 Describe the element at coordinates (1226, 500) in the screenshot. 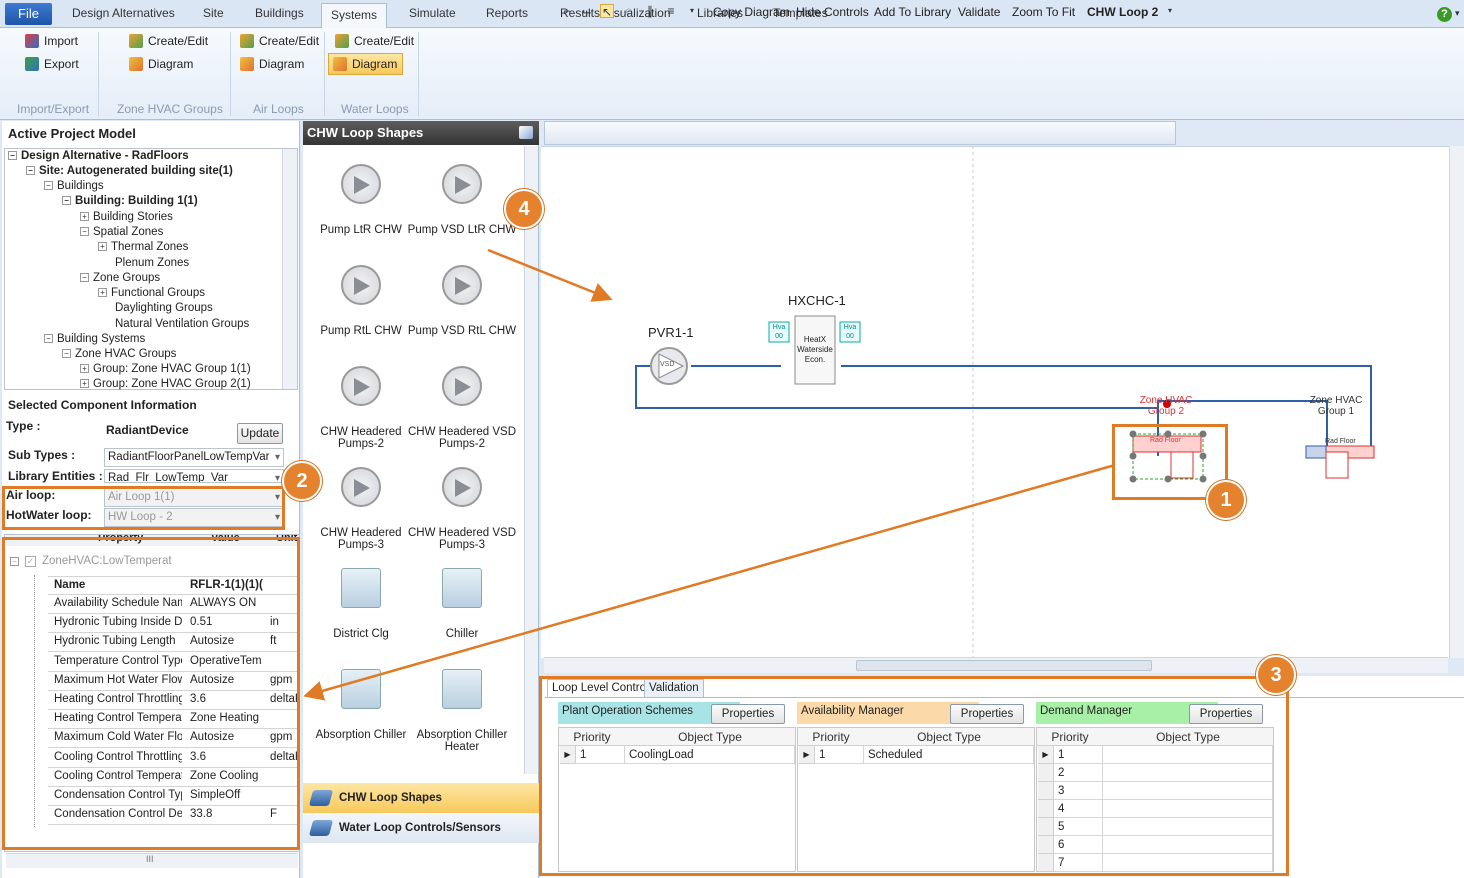

I see `callout-1: 1` at that location.